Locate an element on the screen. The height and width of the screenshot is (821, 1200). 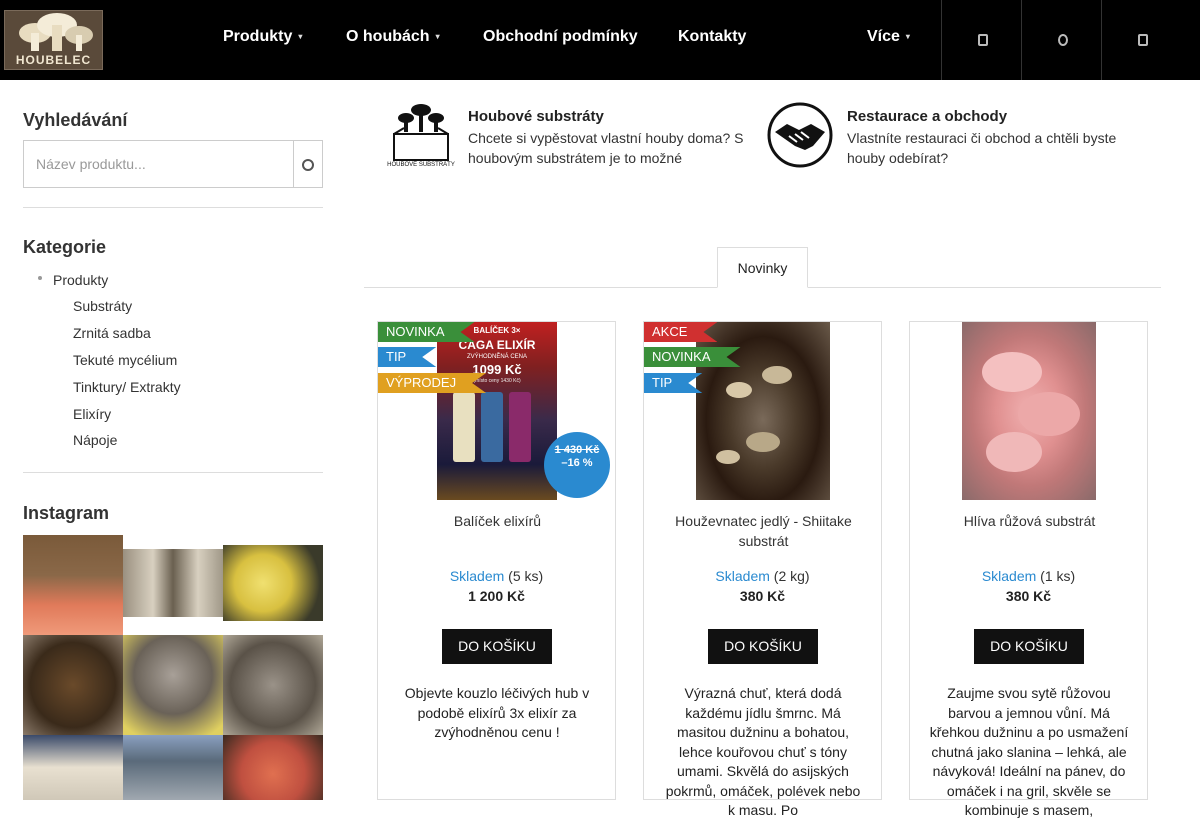
user-icon is located at coordinates (983, 40).